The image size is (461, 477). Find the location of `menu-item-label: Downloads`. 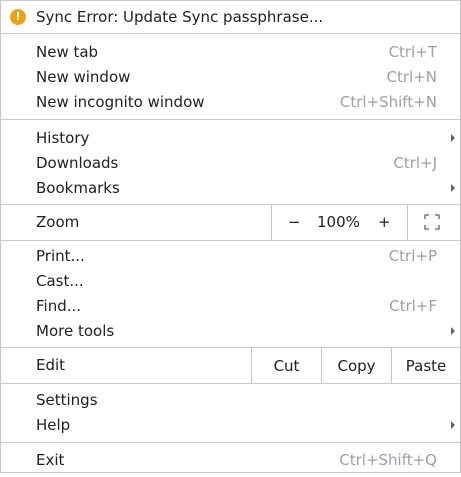

menu-item-label: Downloads is located at coordinates (77, 162).